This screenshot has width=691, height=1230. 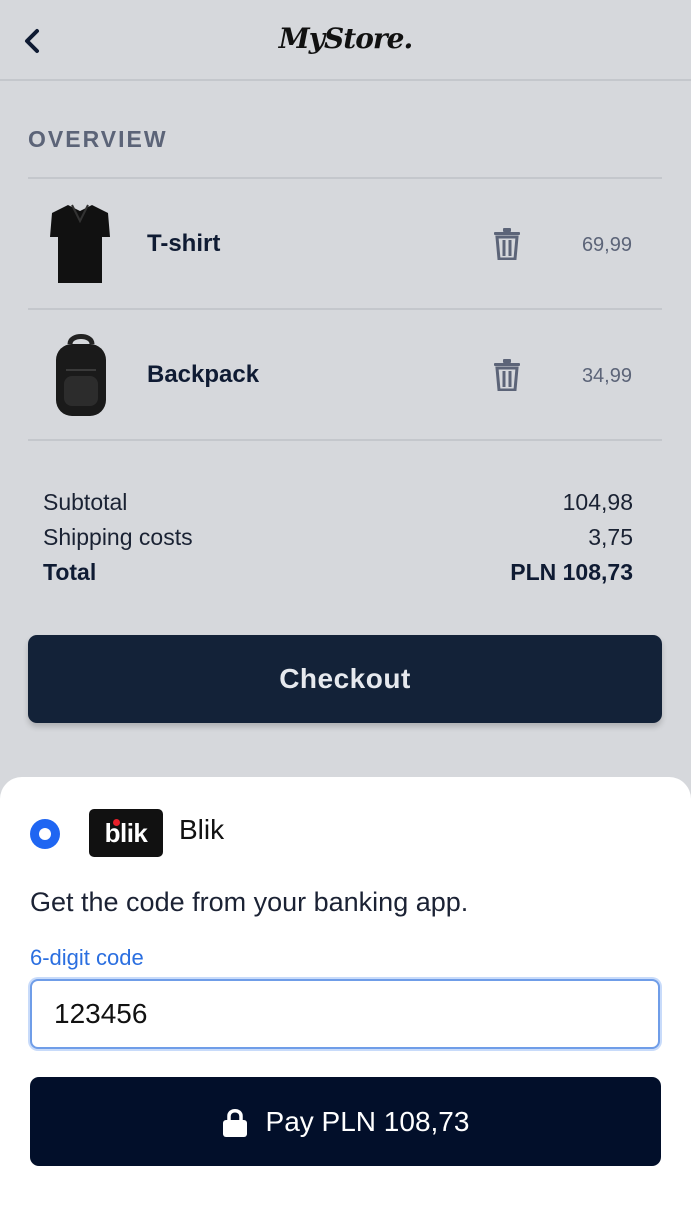 I want to click on total-value: PLN 108,73, so click(x=571, y=572).